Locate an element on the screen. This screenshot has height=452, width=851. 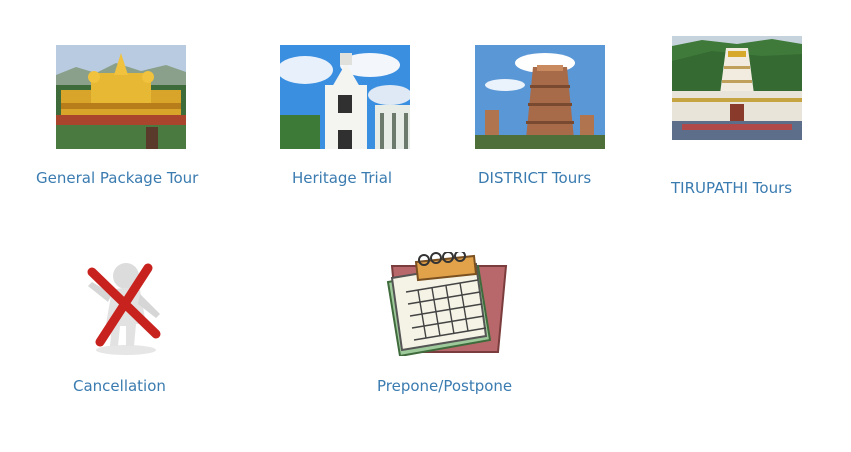
gopuram-temple-photo is located at coordinates (540, 97).